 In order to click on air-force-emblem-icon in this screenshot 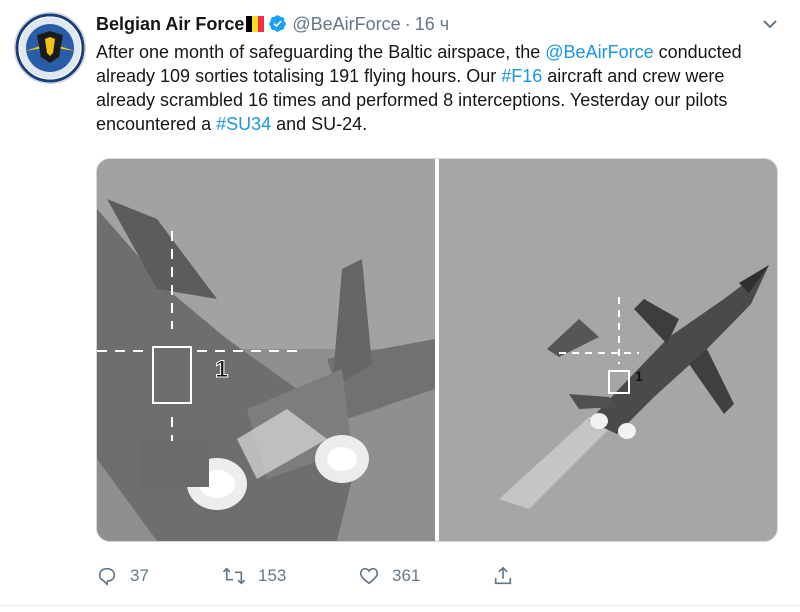, I will do `click(50, 48)`.